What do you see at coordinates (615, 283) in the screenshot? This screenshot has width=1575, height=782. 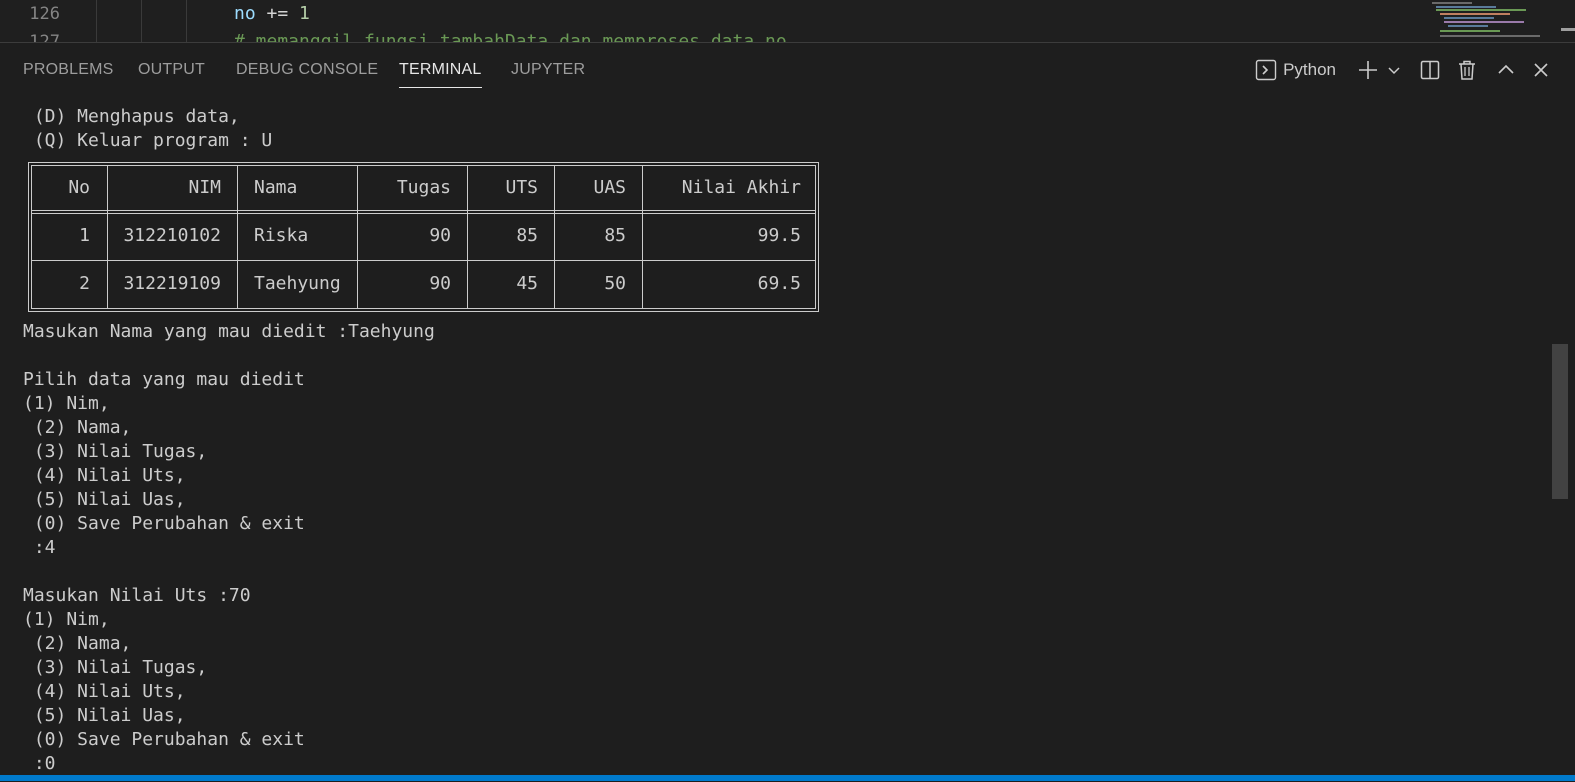 I see `table-cell: 50` at bounding box center [615, 283].